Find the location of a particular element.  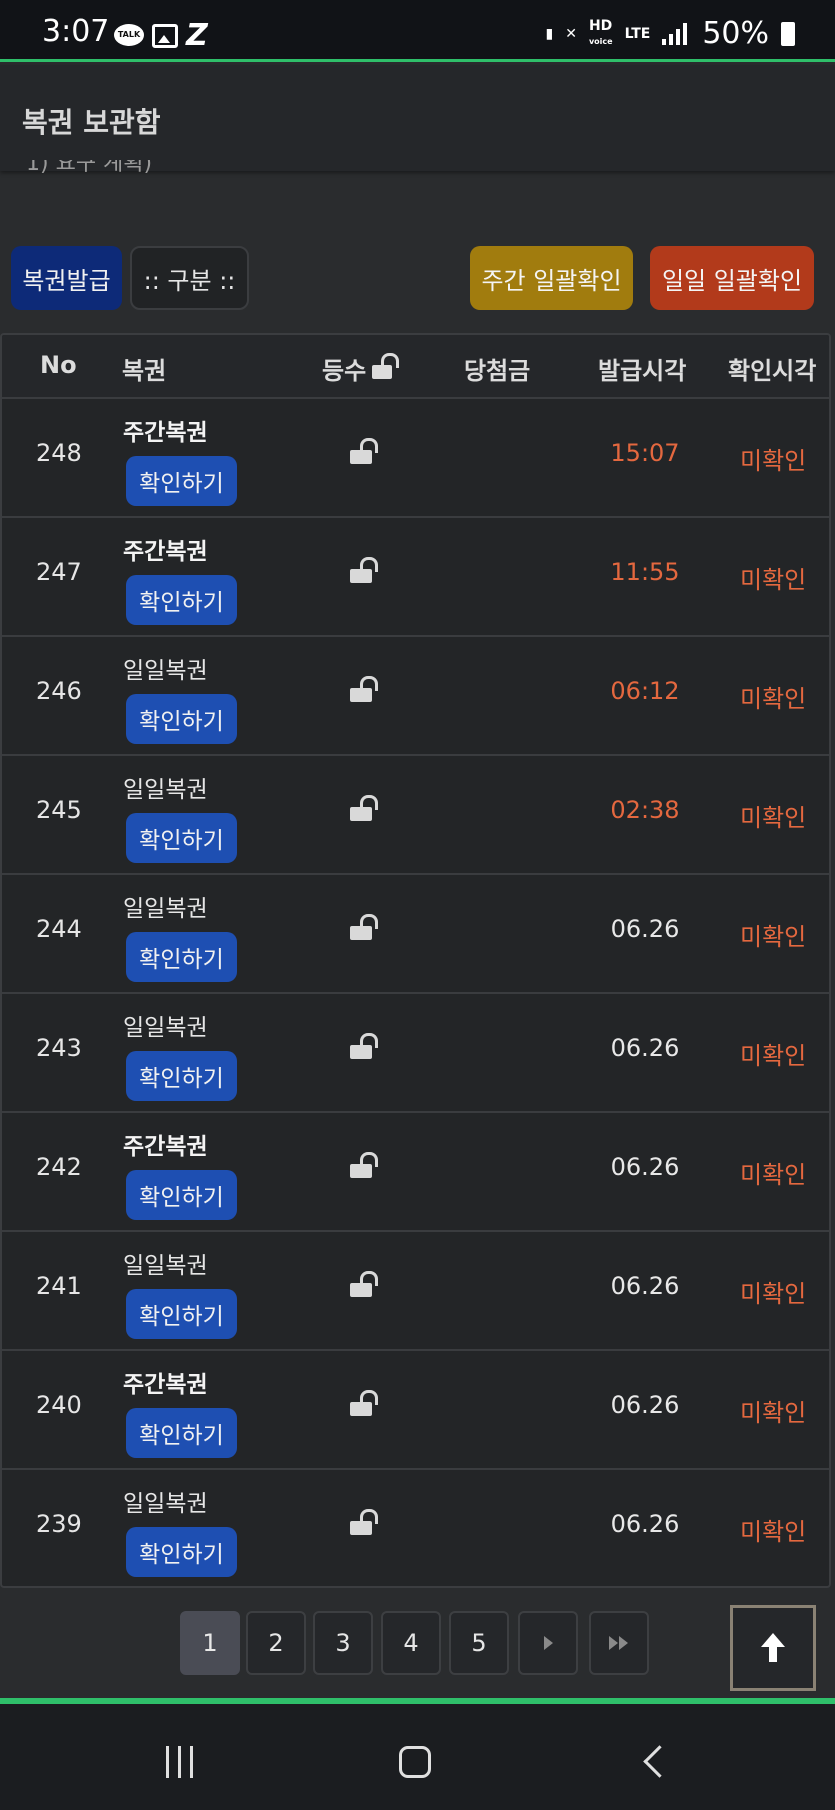

status-time: 3:07 is located at coordinates (76, 31).